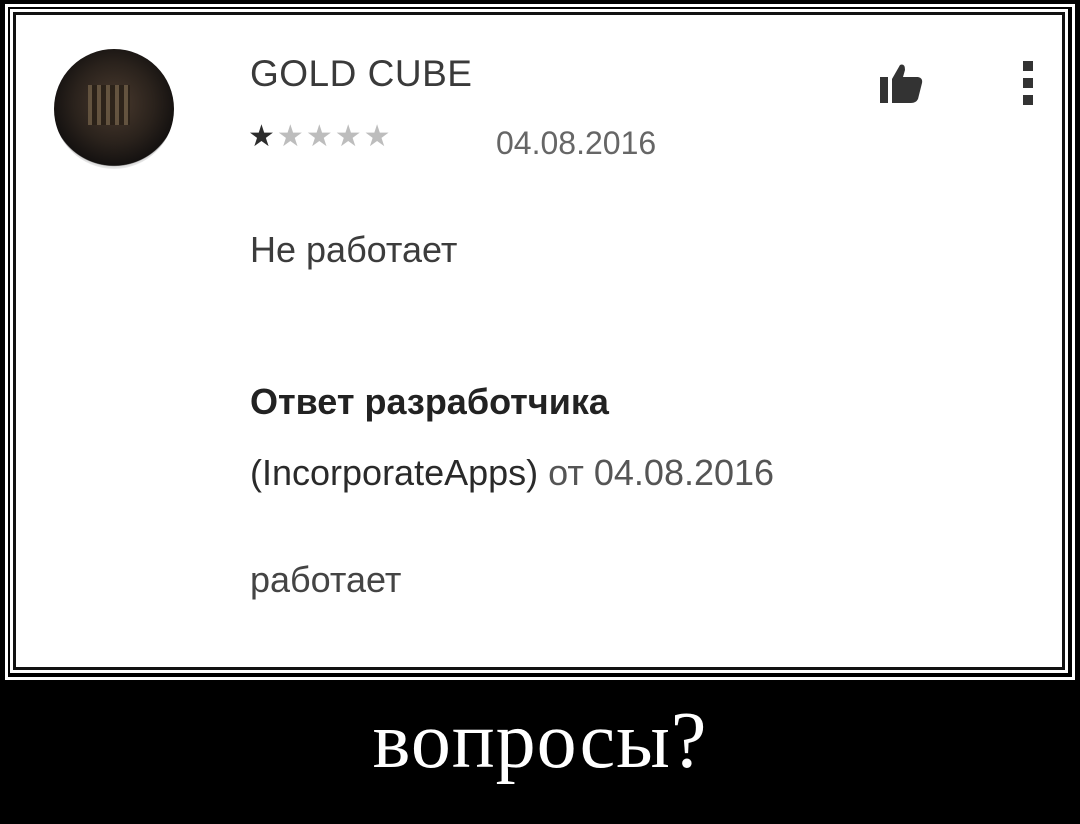 This screenshot has height=824, width=1080. What do you see at coordinates (540, 741) in the screenshot?
I see `poster-caption: вопросы?` at bounding box center [540, 741].